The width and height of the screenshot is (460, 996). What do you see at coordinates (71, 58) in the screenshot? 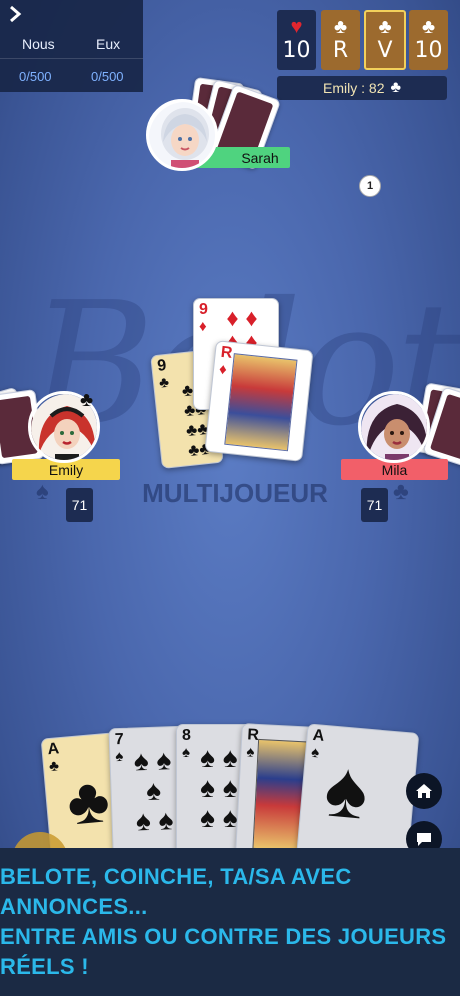
I see `score-divider` at bounding box center [71, 58].